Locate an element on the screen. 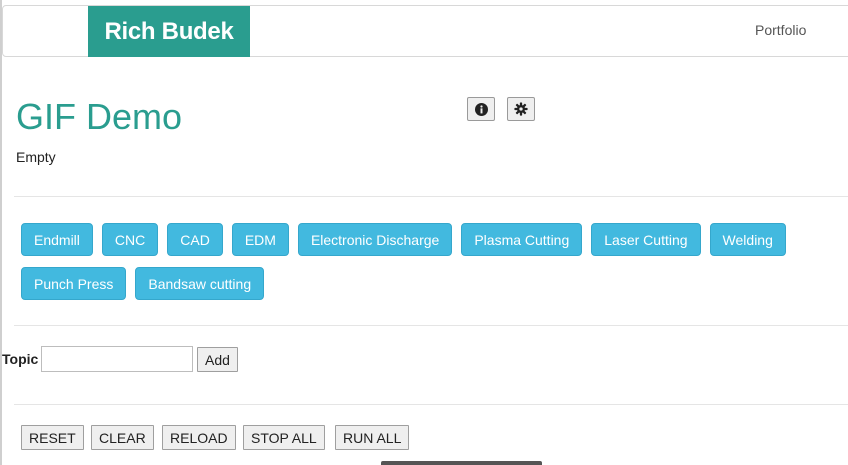 The image size is (848, 465). reset-button: RESET is located at coordinates (52, 437).